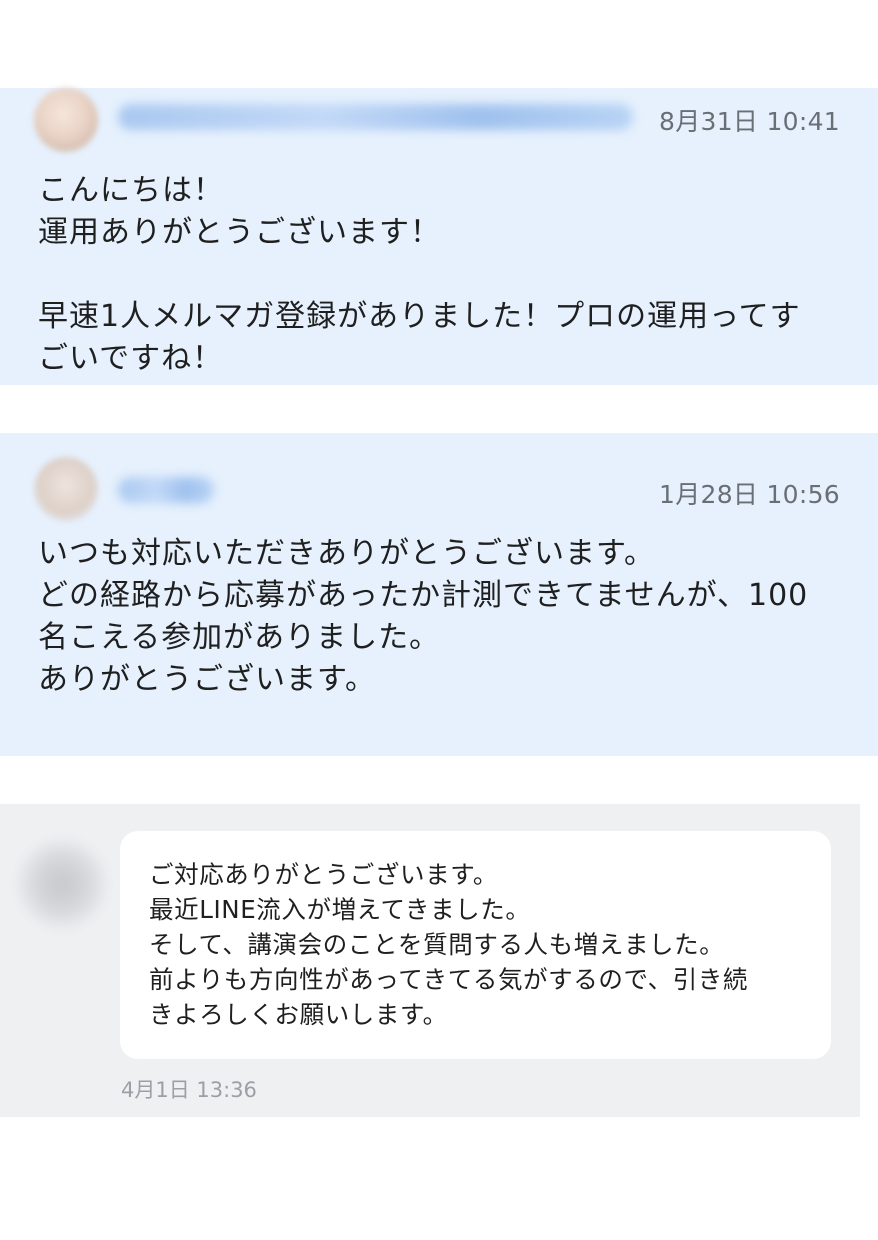 Image resolution: width=878 pixels, height=1240 pixels. Describe the element at coordinates (131, 190) in the screenshot. I see `message-line: こんにちは！` at that location.